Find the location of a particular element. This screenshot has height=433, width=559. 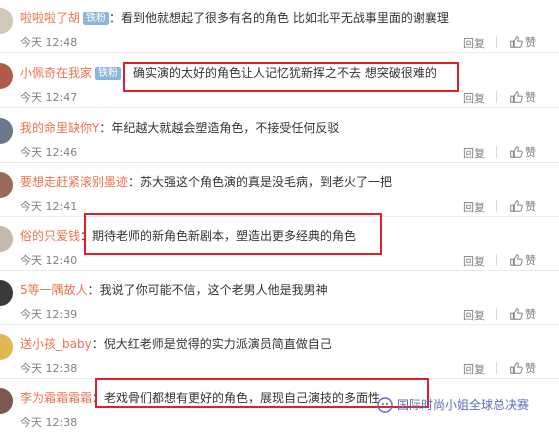

comment-username: 要想走赶紧滚别墨迹 is located at coordinates (74, 182).